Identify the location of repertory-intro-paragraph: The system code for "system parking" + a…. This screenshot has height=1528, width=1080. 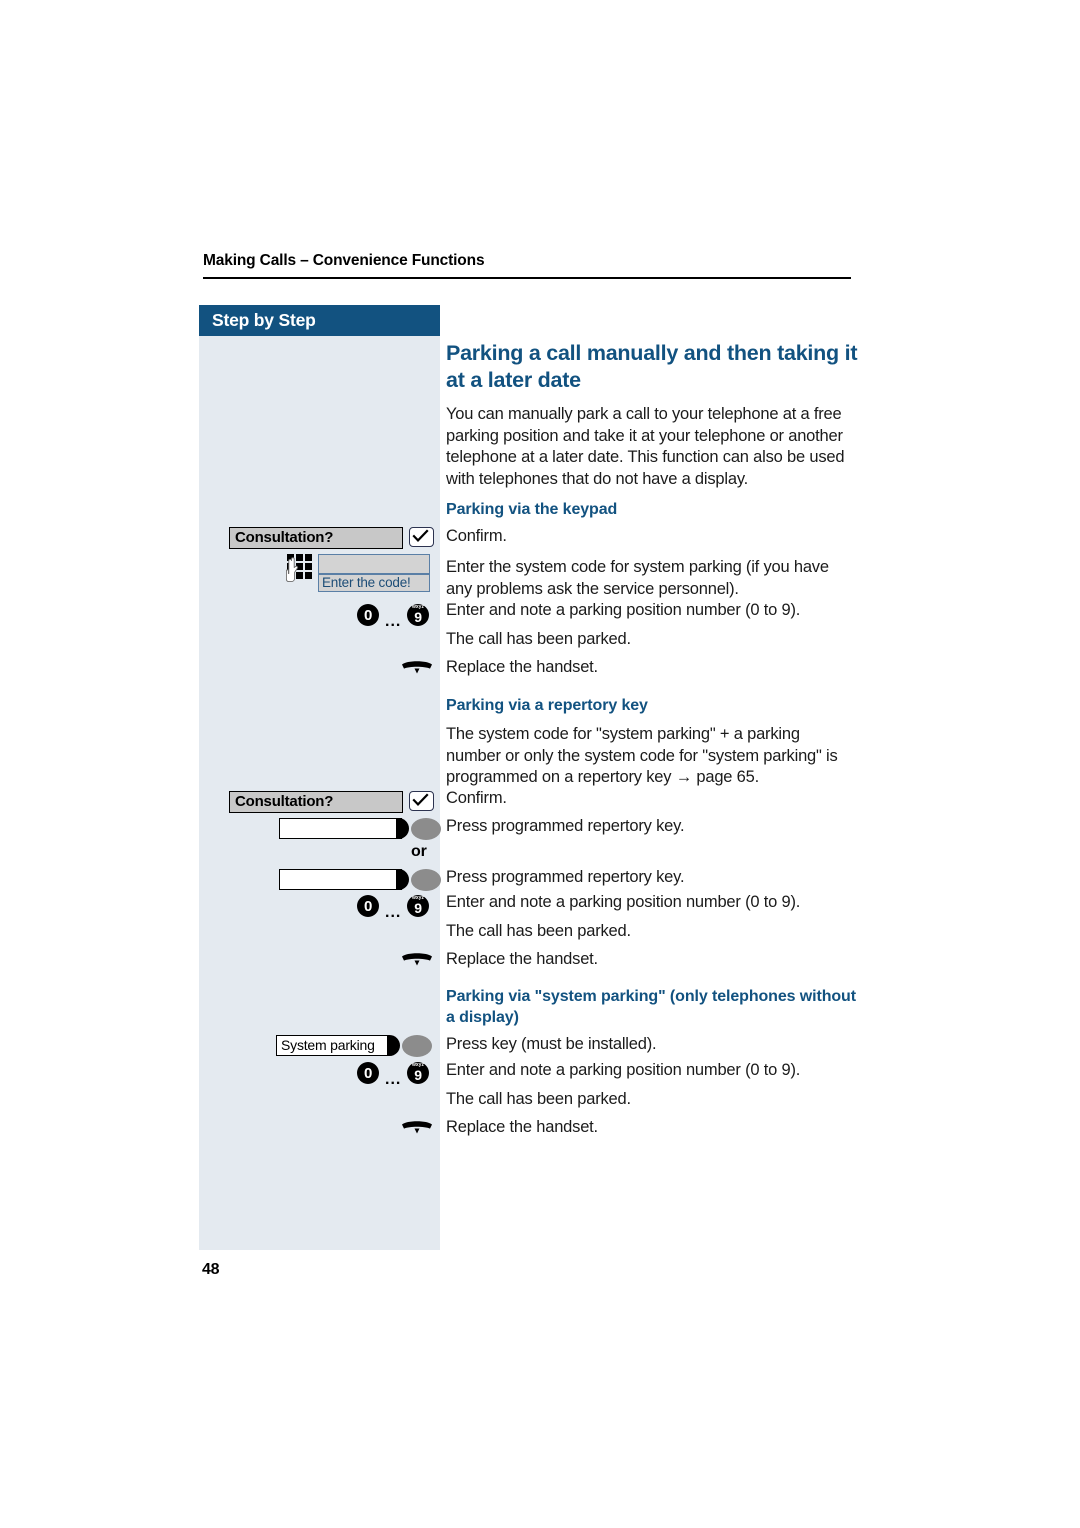
(652, 756).